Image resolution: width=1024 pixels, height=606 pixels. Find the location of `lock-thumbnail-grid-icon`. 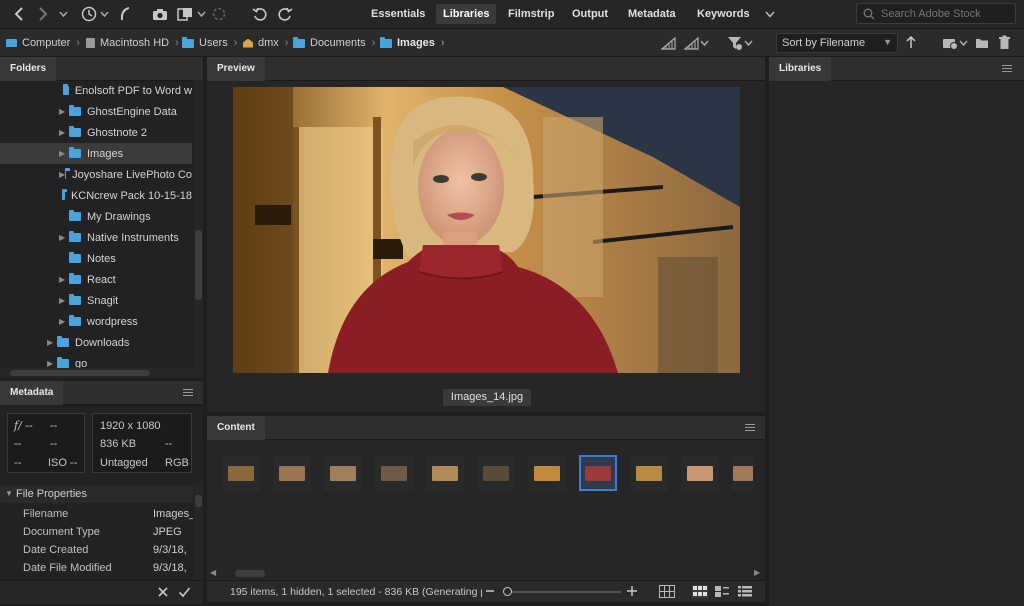

lock-thumbnail-grid-icon is located at coordinates (667, 591).